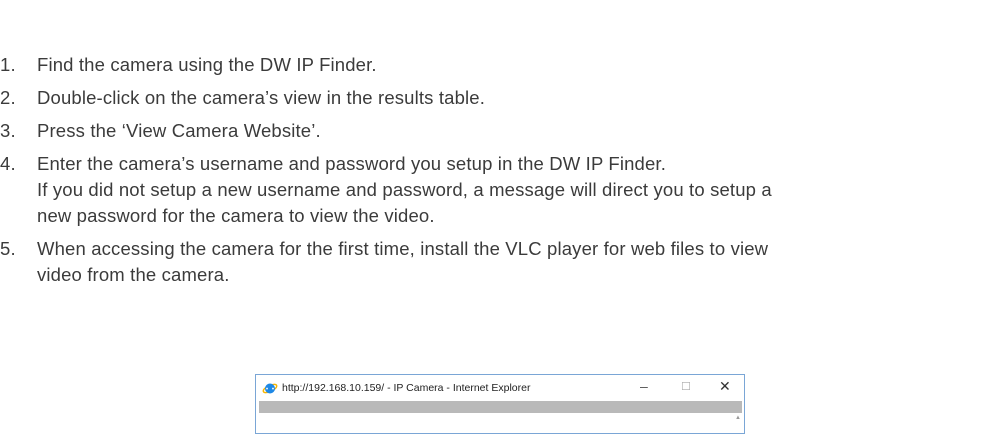 The width and height of the screenshot is (998, 434). What do you see at coordinates (500, 407) in the screenshot?
I see `browser-toolbar` at bounding box center [500, 407].